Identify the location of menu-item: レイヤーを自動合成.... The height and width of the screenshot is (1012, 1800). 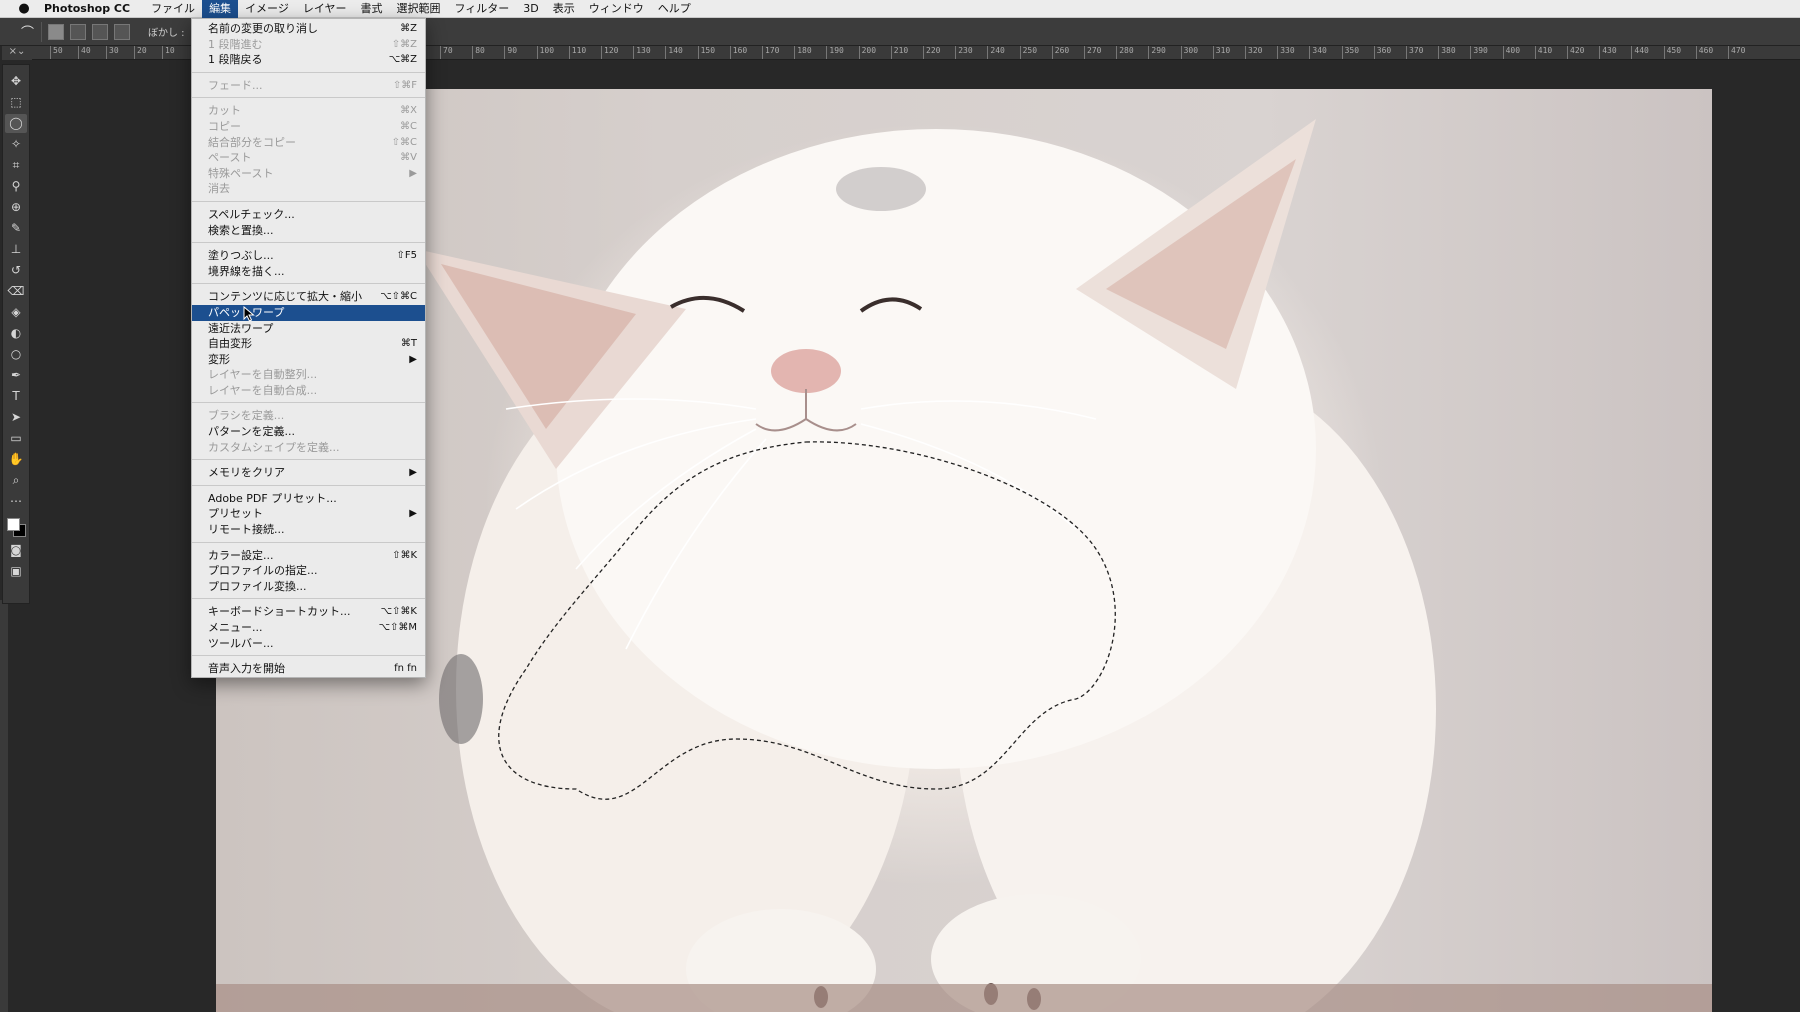
(308, 391).